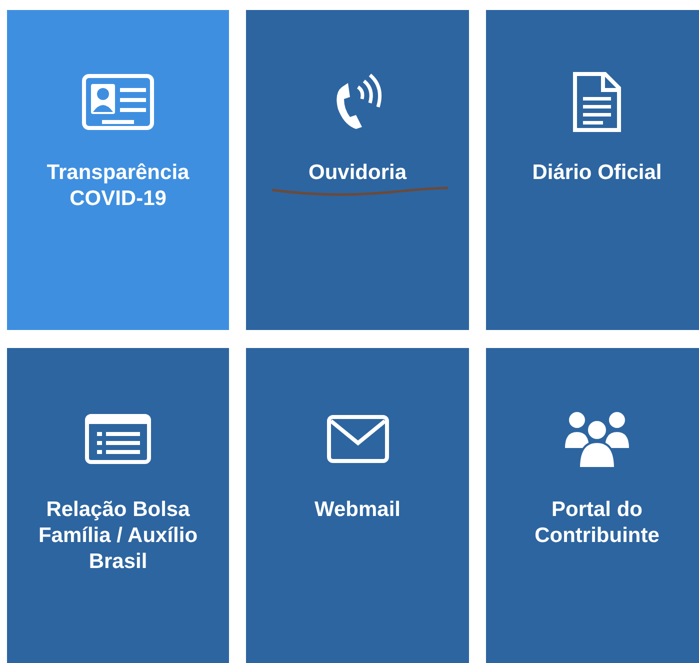 Image resolution: width=699 pixels, height=663 pixels. Describe the element at coordinates (357, 173) in the screenshot. I see `tile-label: Ouvidoria` at that location.